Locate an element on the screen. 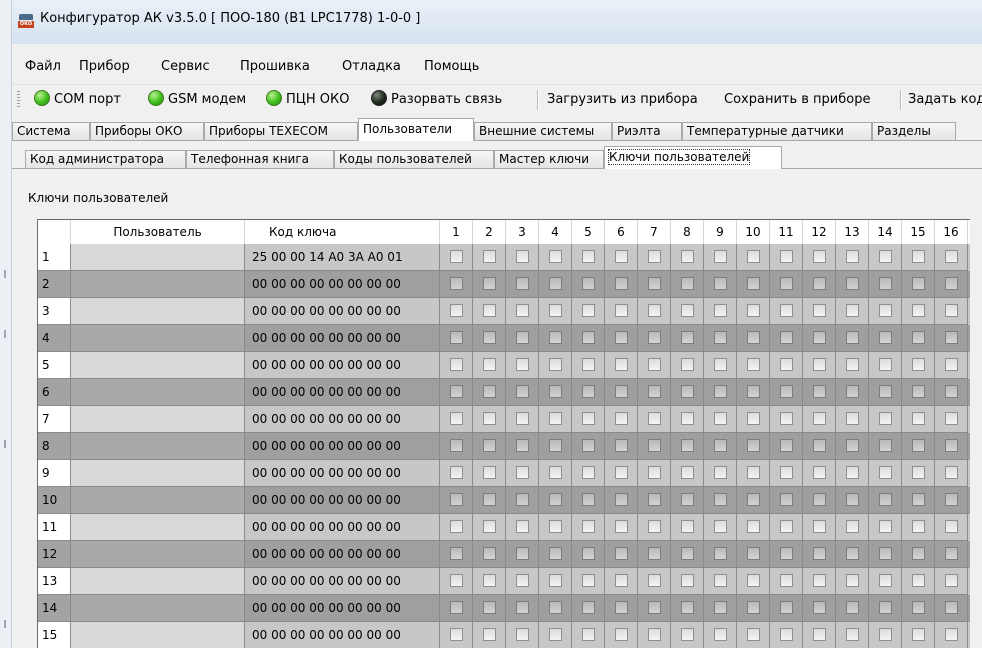 This screenshot has width=982, height=648. partition-column-header: 15 is located at coordinates (918, 232).